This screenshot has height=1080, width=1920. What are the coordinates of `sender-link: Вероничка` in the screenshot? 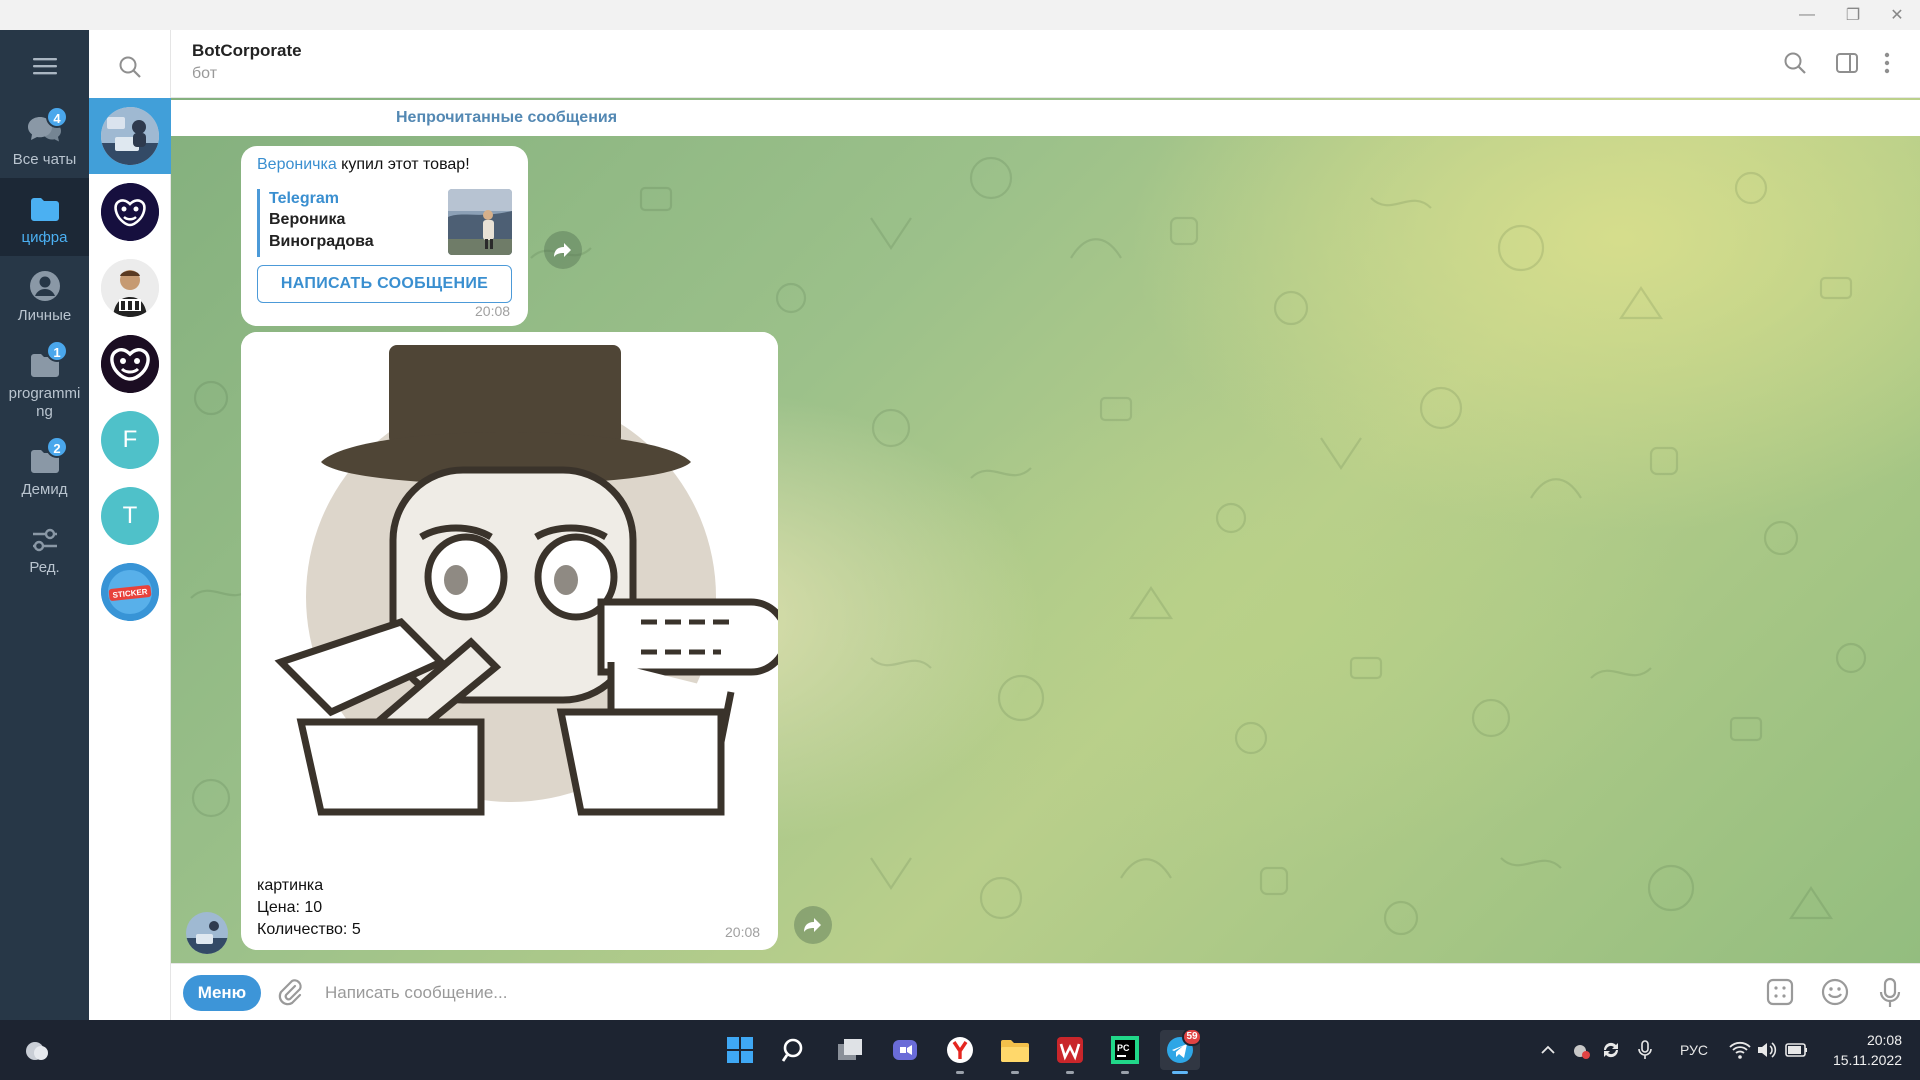 It's located at (297, 164).